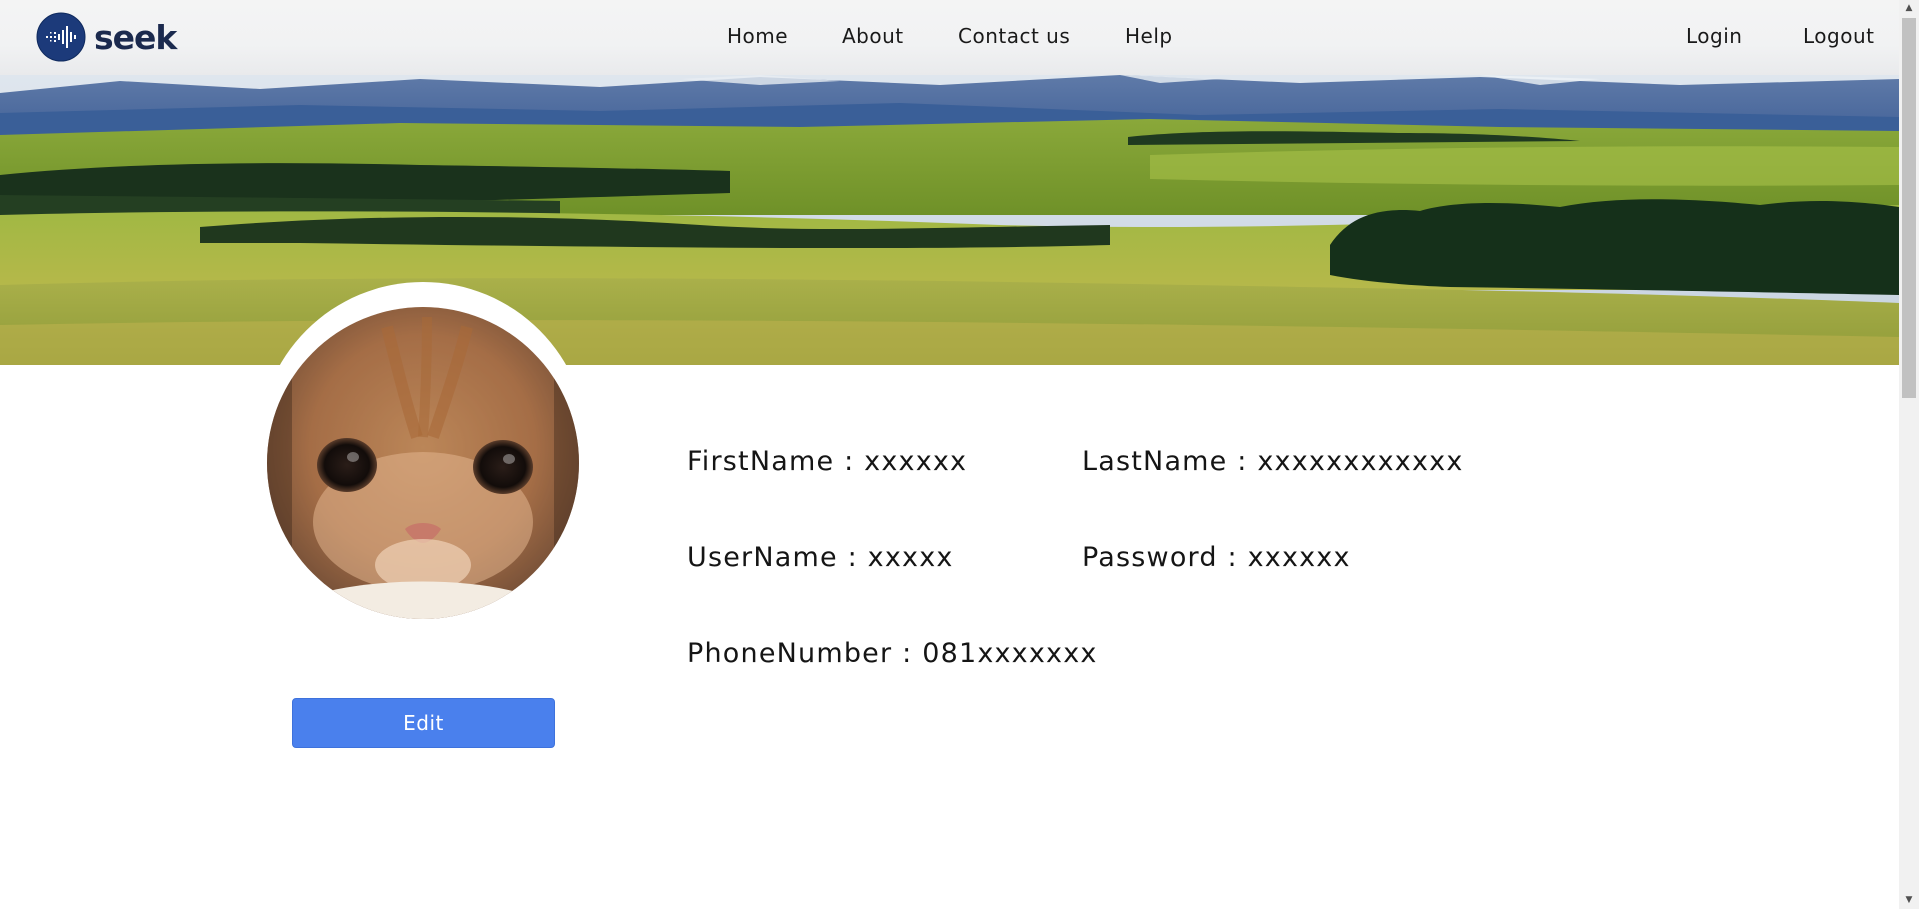 The image size is (1919, 909). I want to click on brand-logo: seek, so click(106, 37).